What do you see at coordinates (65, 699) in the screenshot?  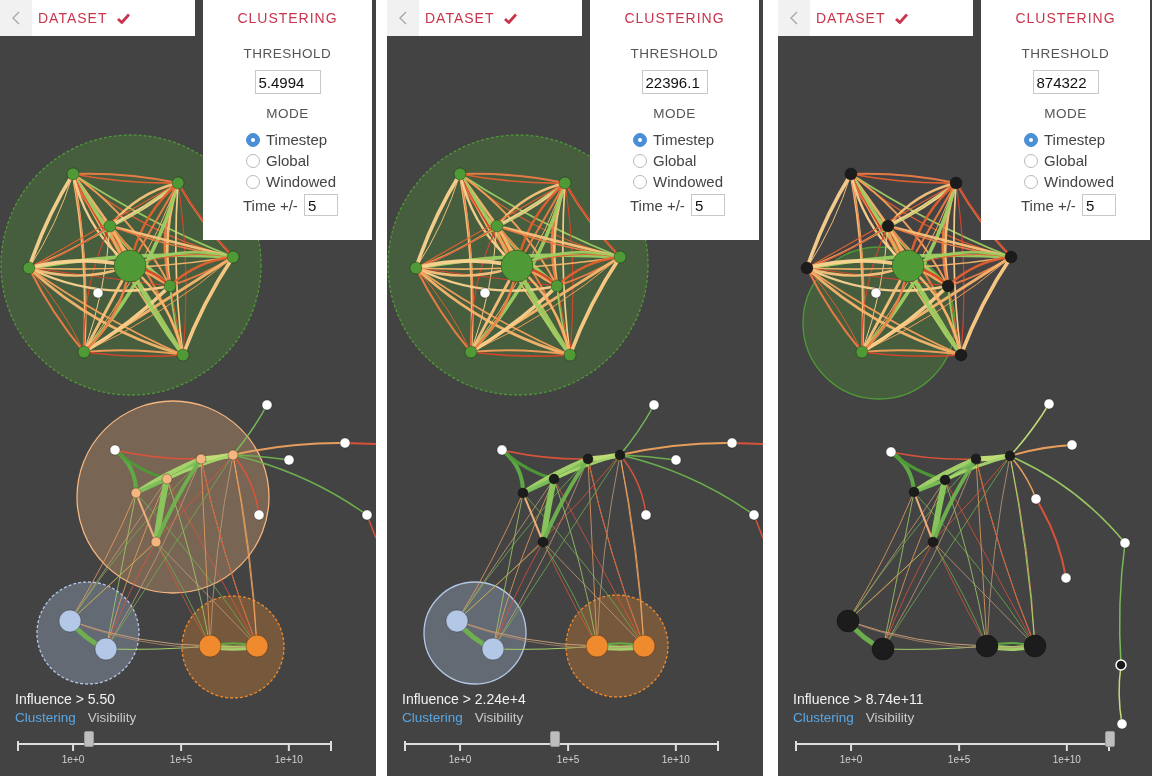 I see `influence-label: Influence > 5.50` at bounding box center [65, 699].